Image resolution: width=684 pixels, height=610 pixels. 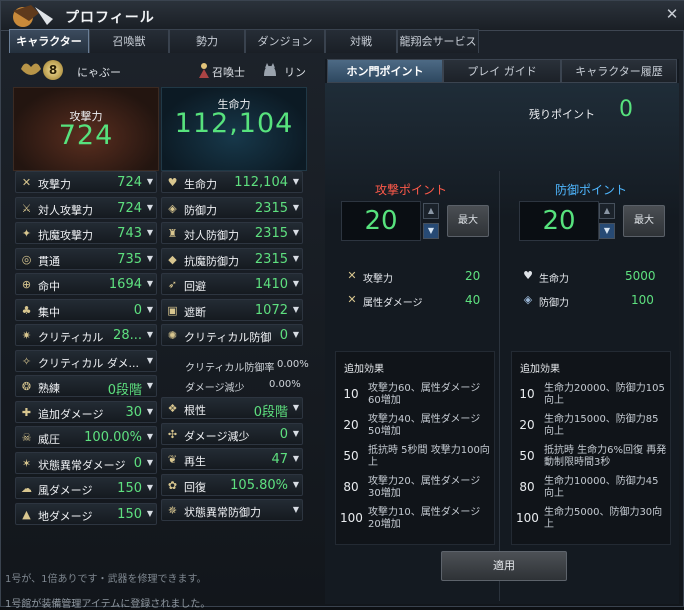 I want to click on stat-status-damage: ✶ 状態異常ダメージ 0 ▼, so click(x=86, y=462).